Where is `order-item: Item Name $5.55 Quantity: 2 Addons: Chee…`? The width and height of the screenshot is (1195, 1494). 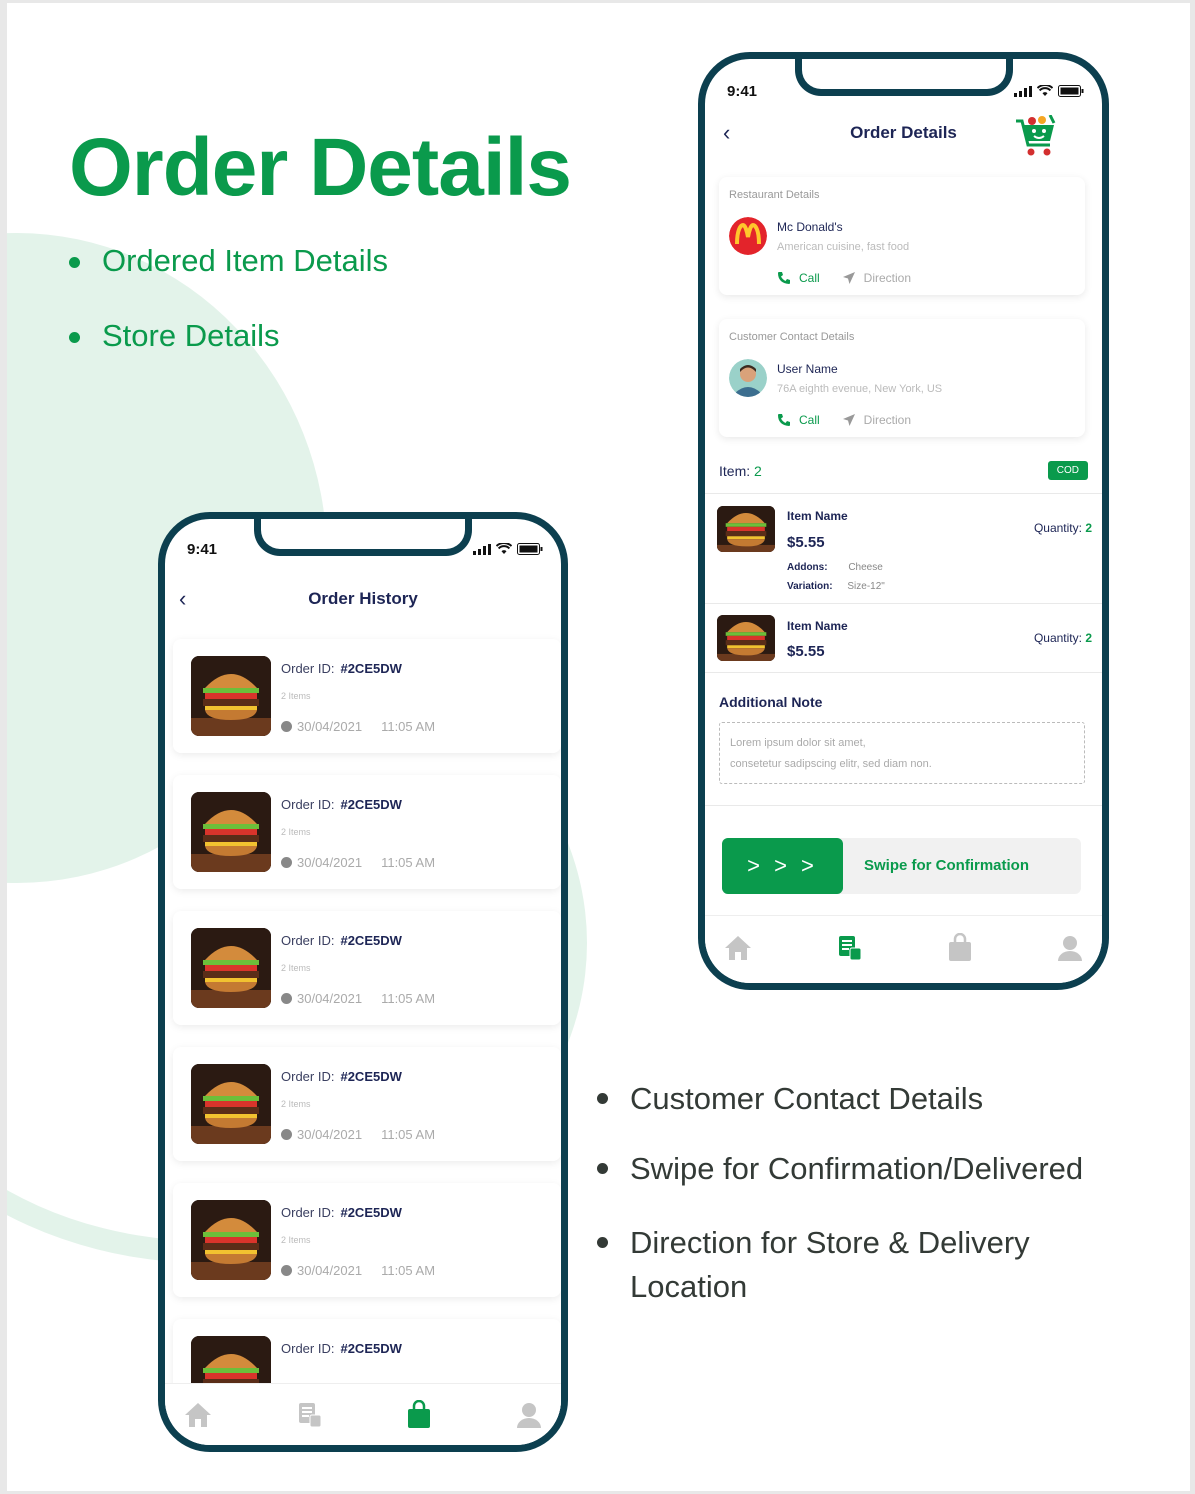 order-item: Item Name $5.55 Quantity: 2 Addons: Chee… is located at coordinates (903, 548).